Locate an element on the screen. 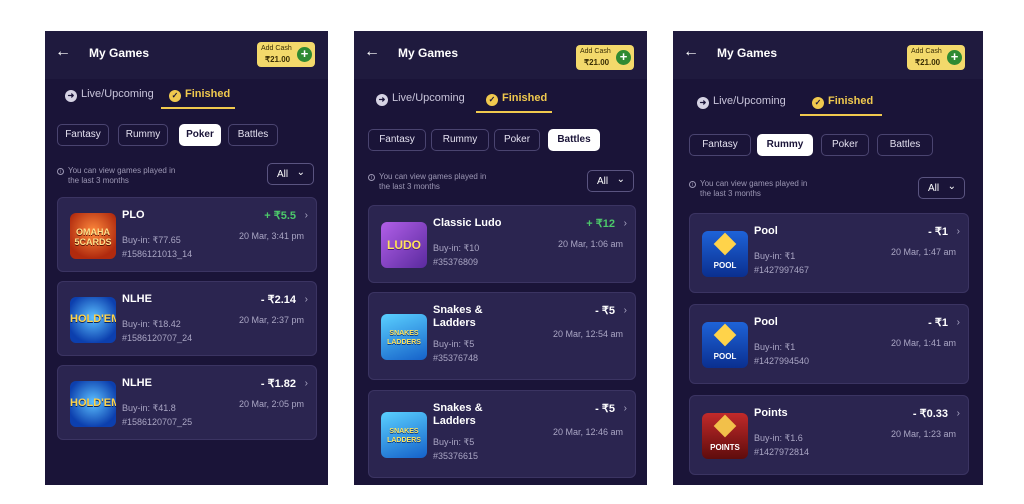 This screenshot has height=504, width=1024. game-logo-text: LUDO is located at coordinates (404, 245).